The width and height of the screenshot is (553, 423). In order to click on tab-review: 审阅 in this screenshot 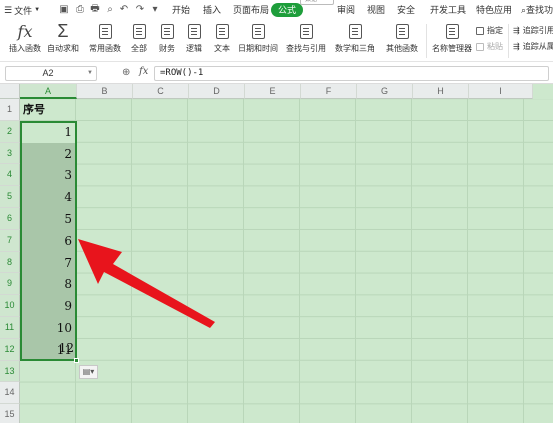, I will do `click(346, 10)`.